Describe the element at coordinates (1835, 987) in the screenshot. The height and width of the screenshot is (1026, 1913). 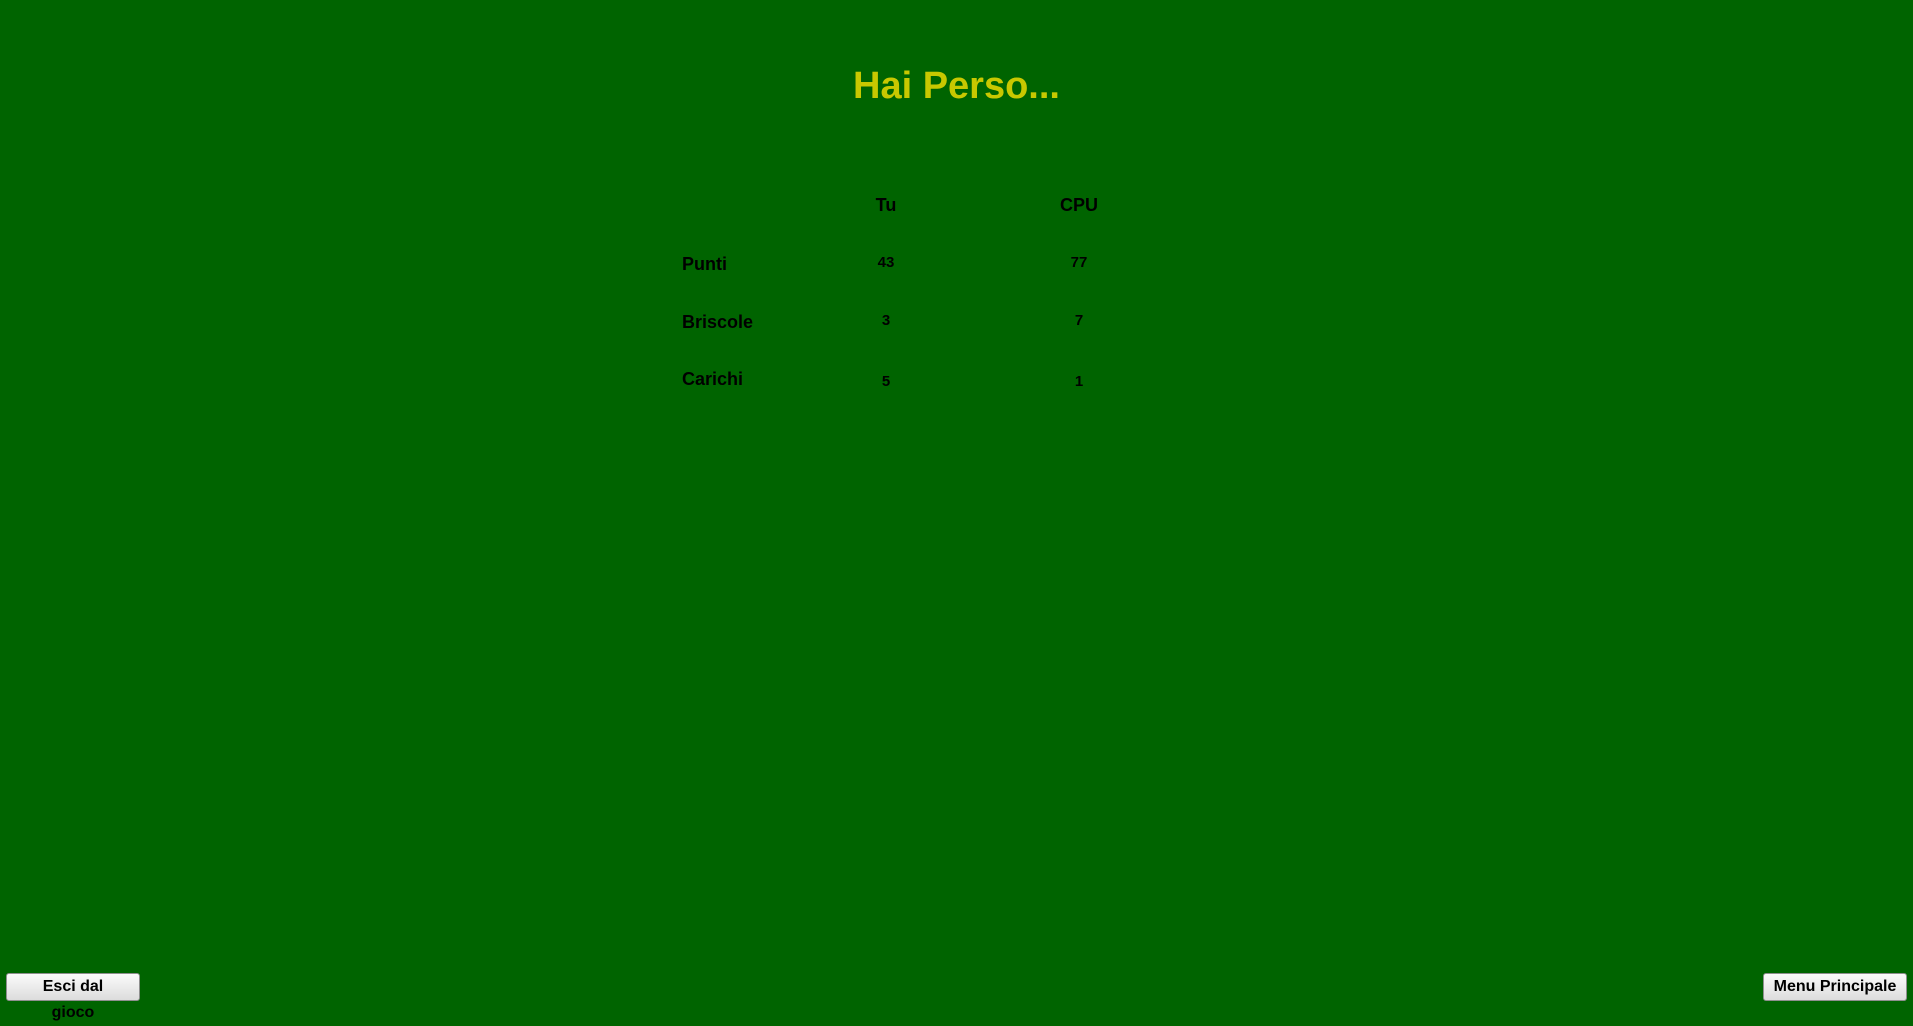
I see `main-menu-button: Menu Principale` at that location.